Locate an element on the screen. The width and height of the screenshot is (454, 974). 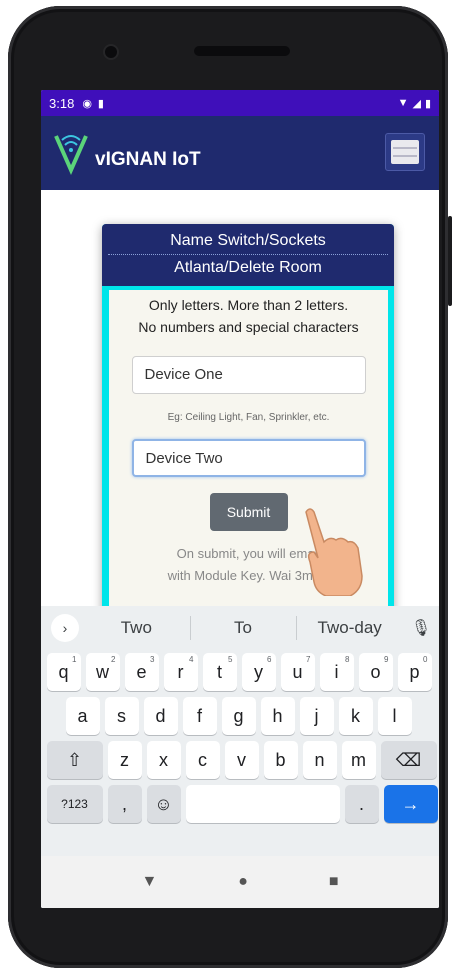
vignan-logo-icon is located at coordinates (71, 155).